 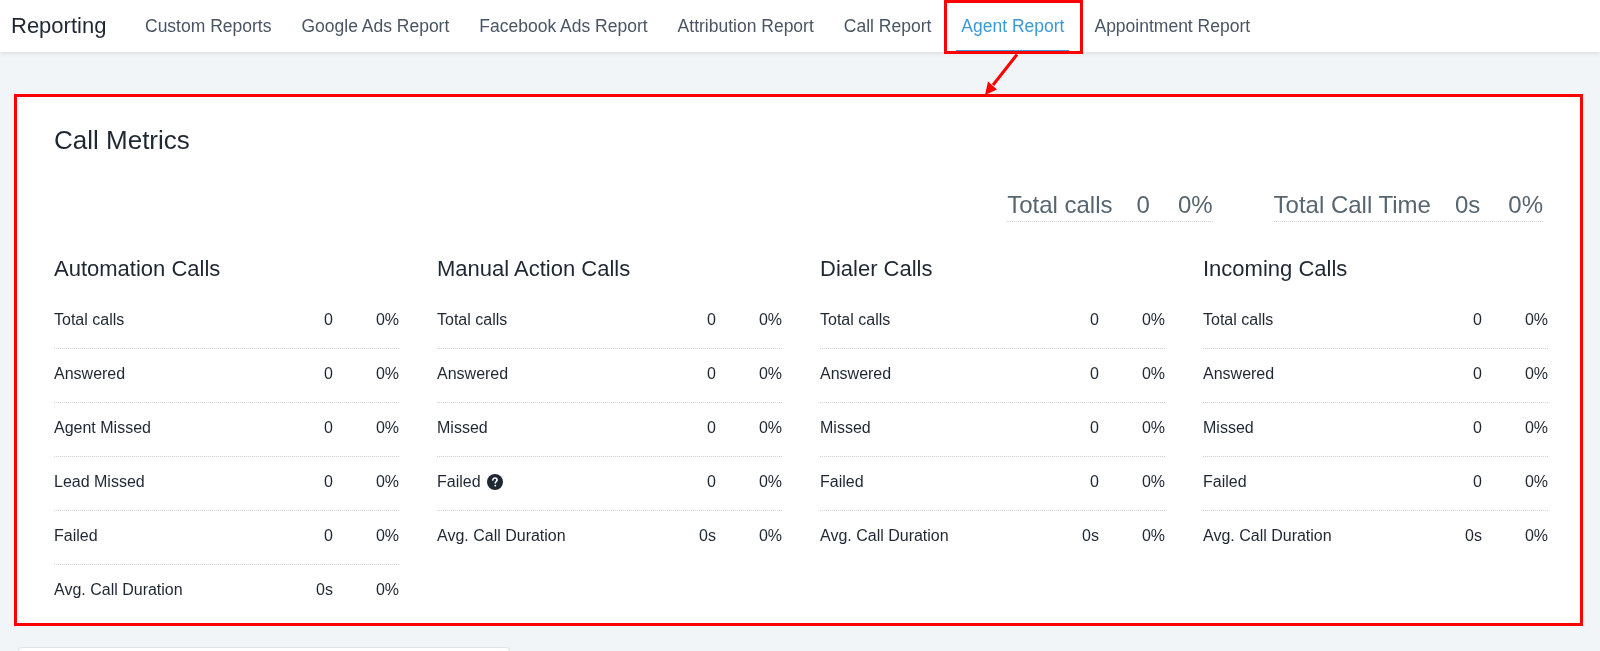 I want to click on card-title: Call Metrics, so click(x=122, y=140).